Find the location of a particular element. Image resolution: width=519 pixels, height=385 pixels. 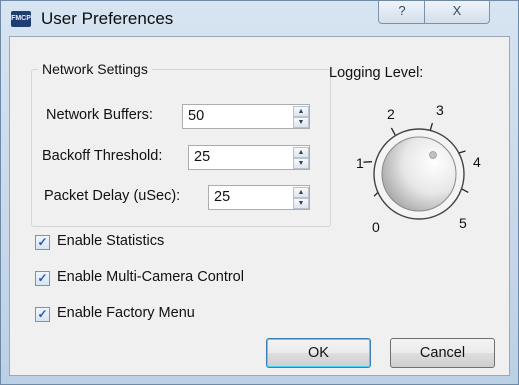

ok-button: OK is located at coordinates (318, 353).